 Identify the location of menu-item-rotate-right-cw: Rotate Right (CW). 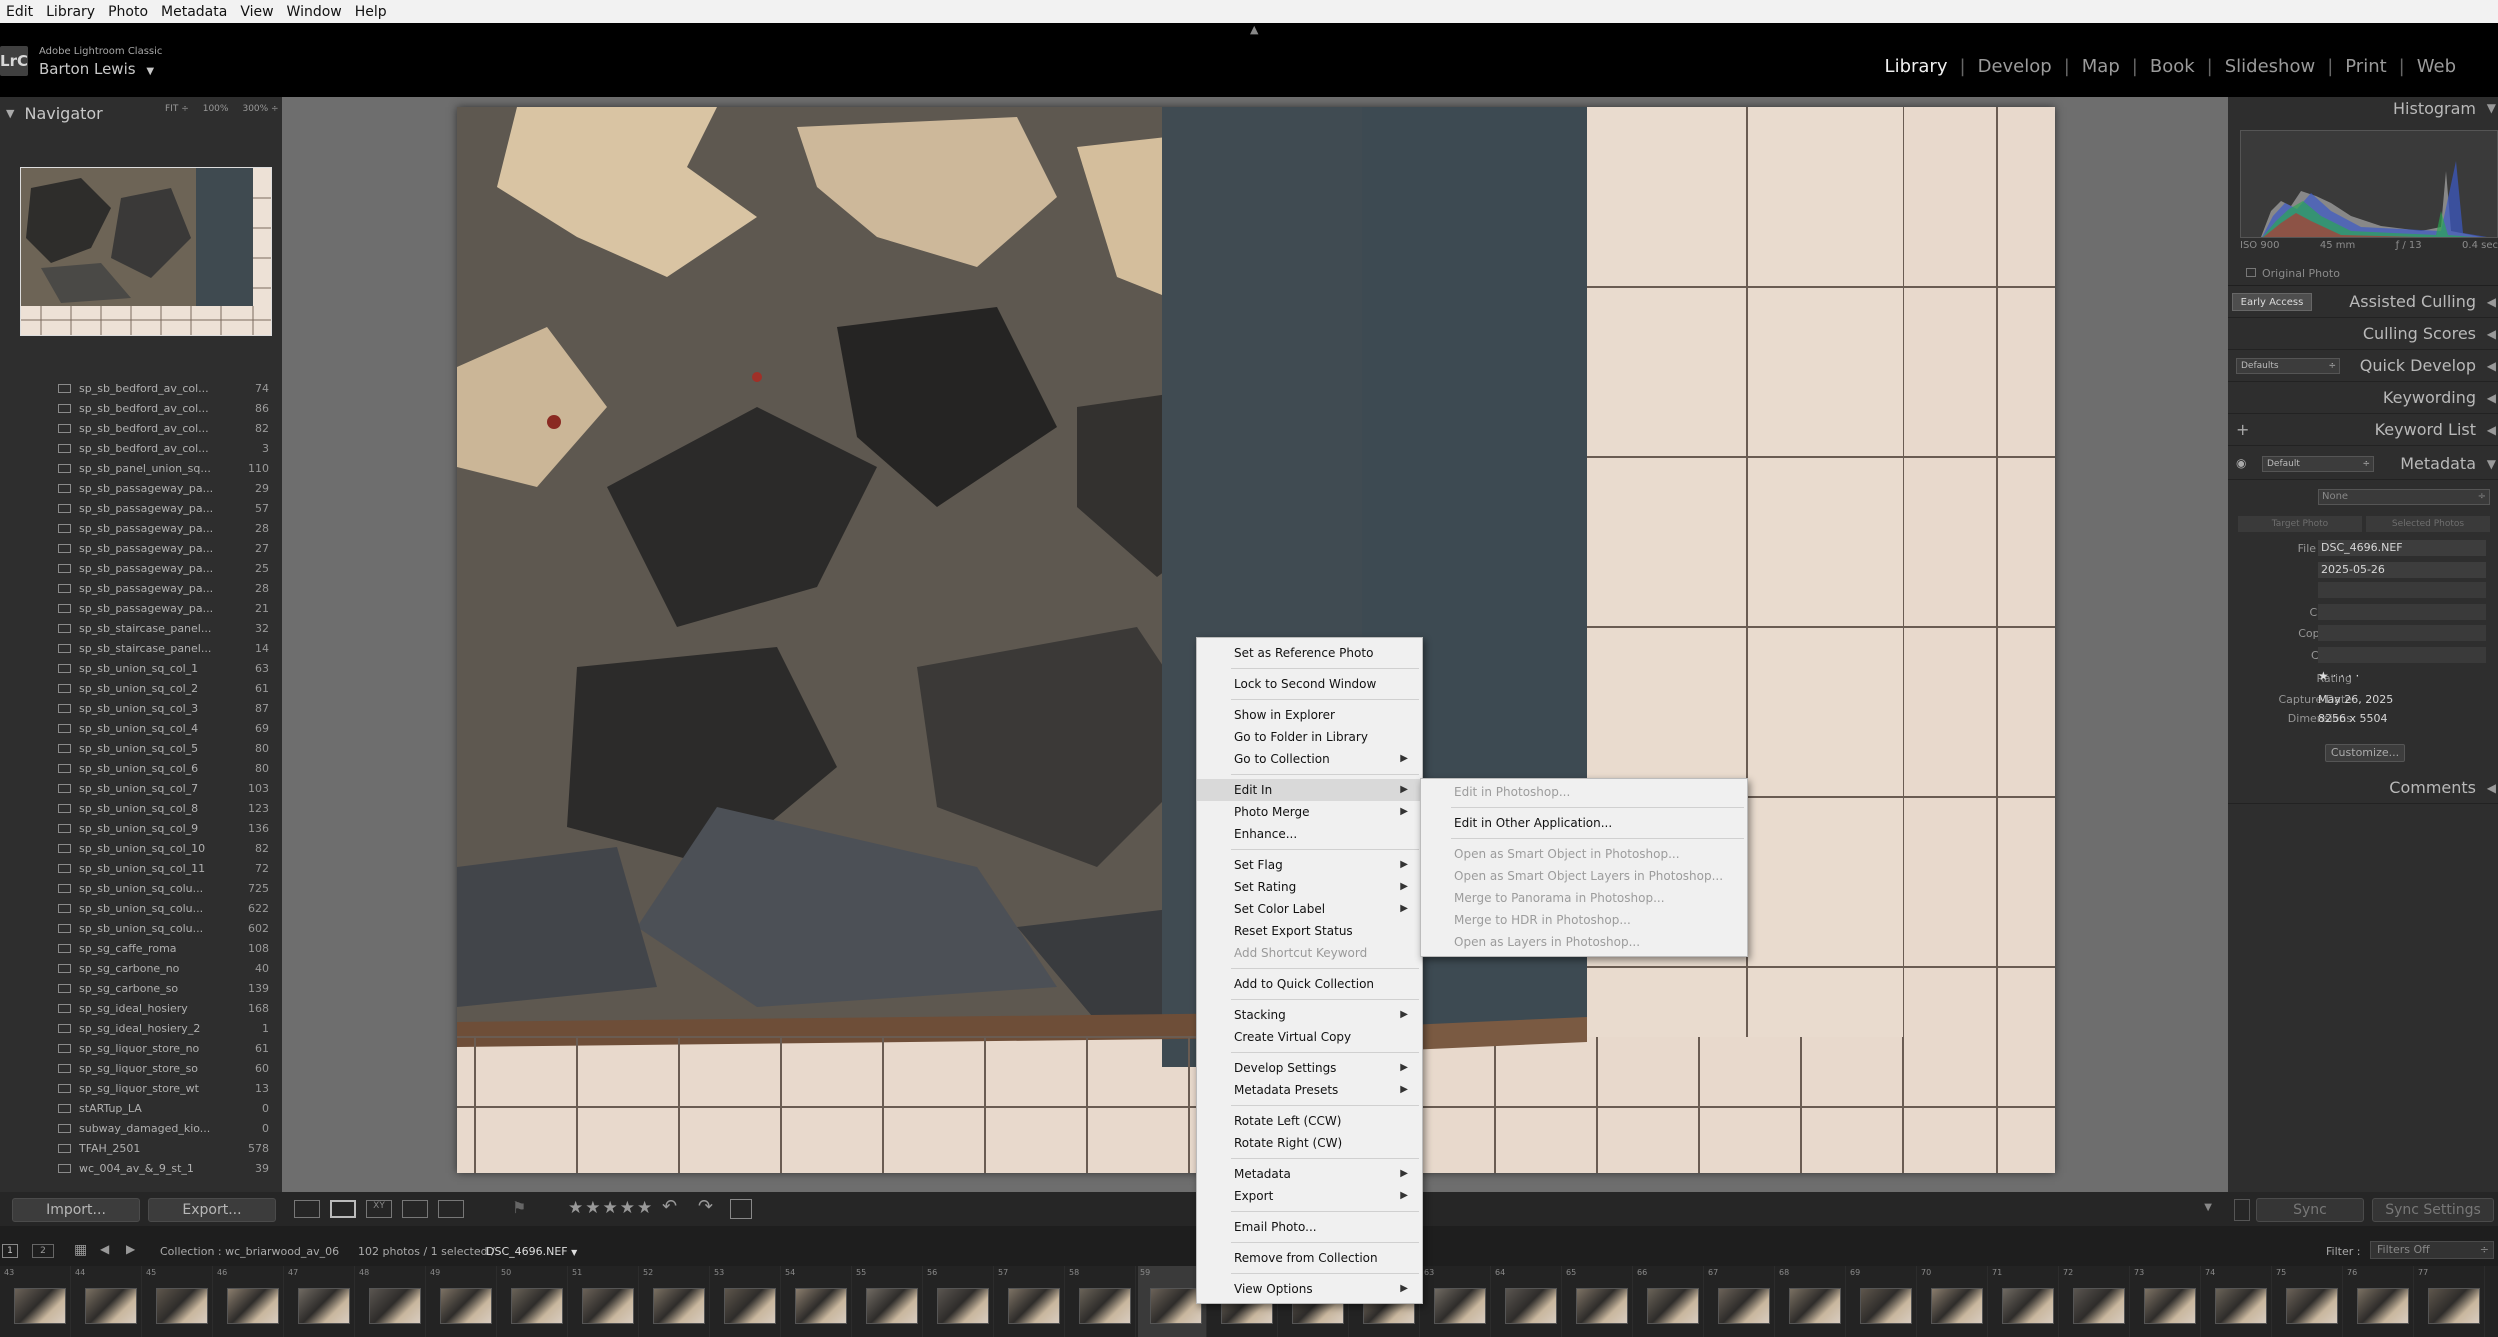
(1309, 1143).